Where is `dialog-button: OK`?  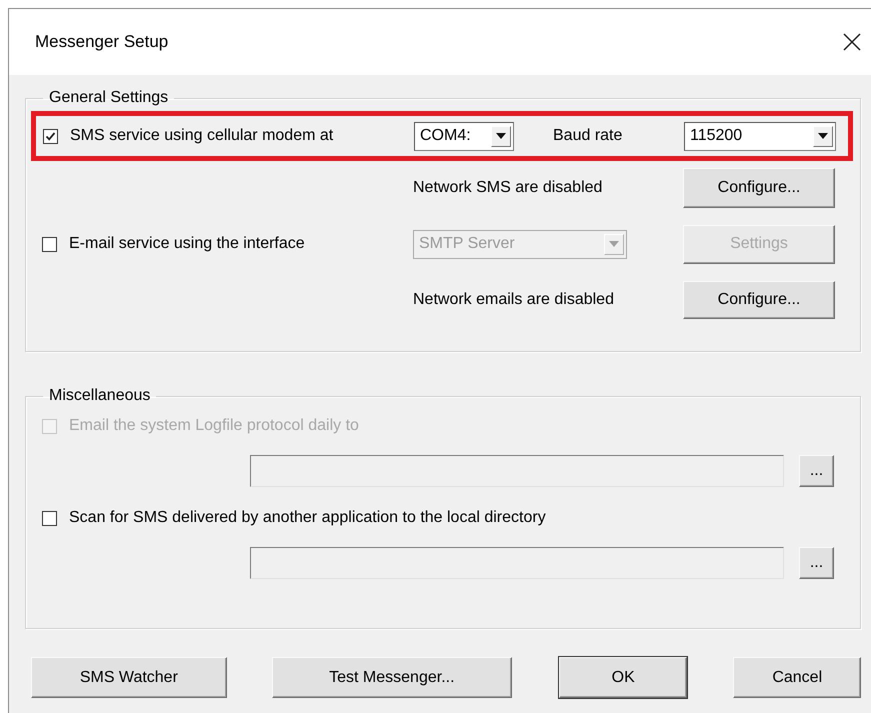 dialog-button: OK is located at coordinates (623, 677).